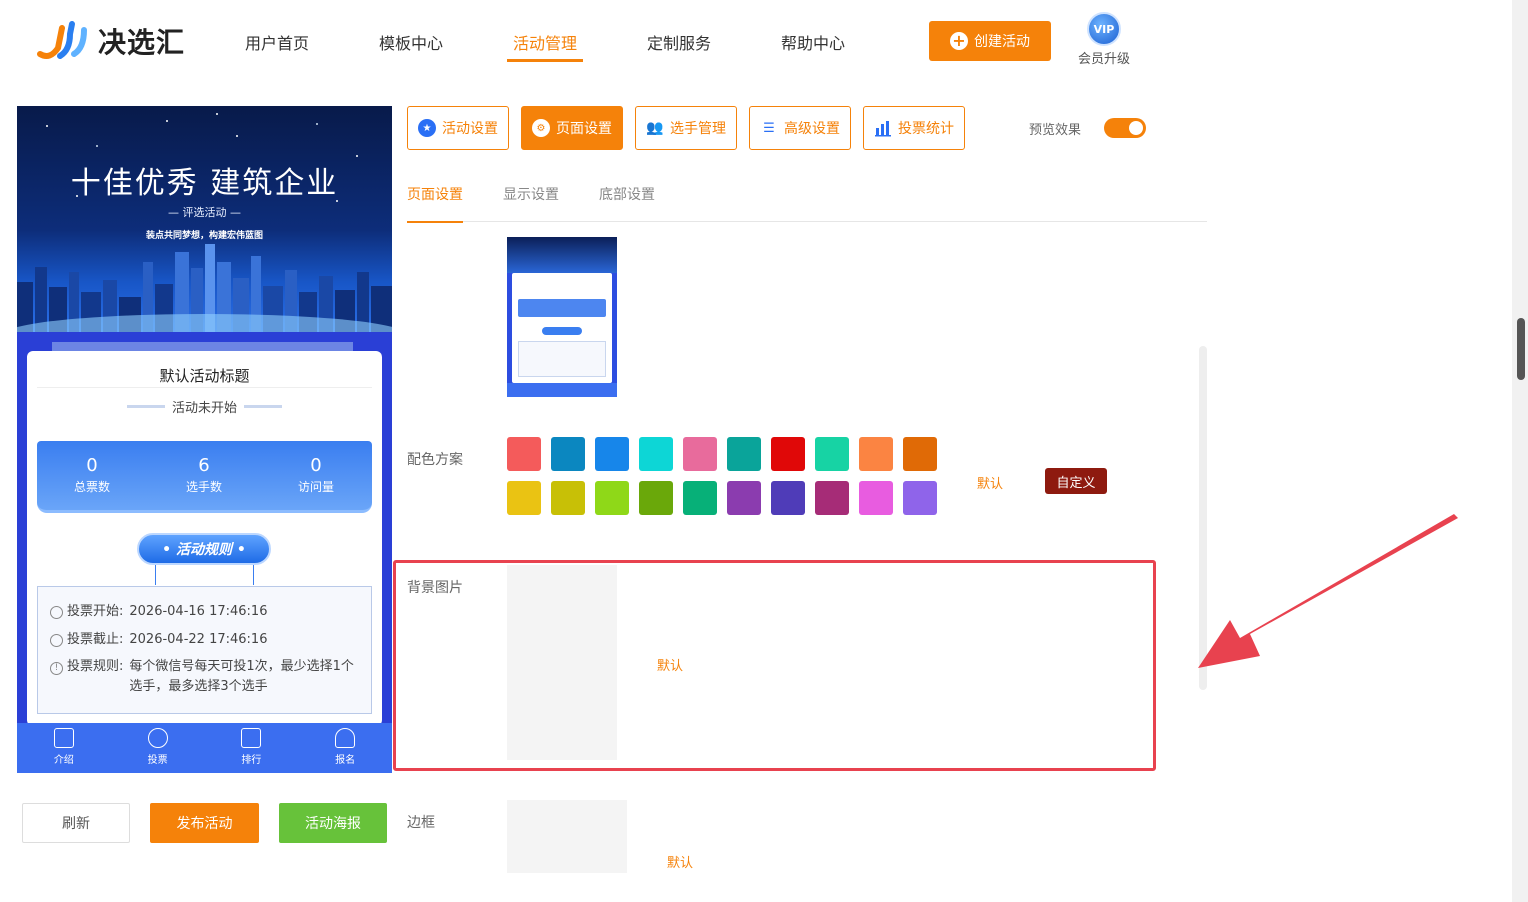  I want to click on tab-intro: 介绍, so click(64, 748).